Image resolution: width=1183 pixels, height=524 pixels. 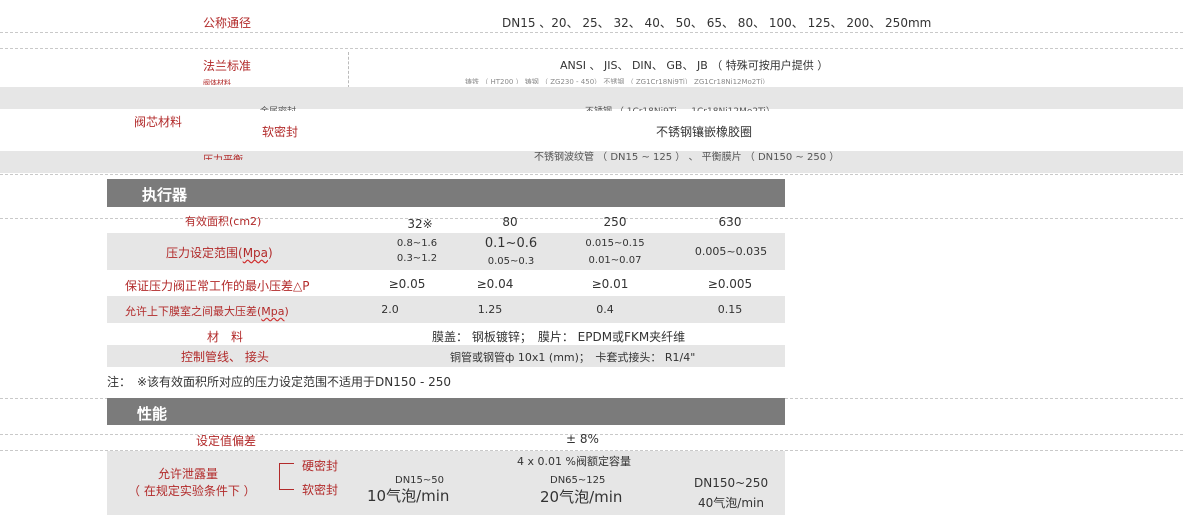 What do you see at coordinates (217, 82) in the screenshot?
I see `body-material-label: 阀体材料` at bounding box center [217, 82].